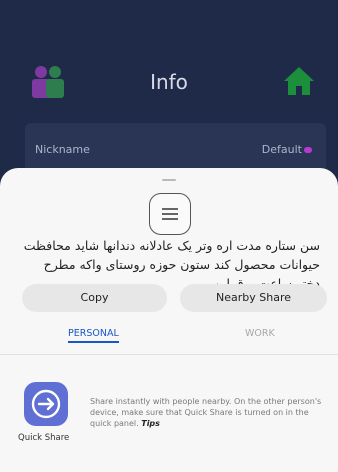 The height and width of the screenshot is (472, 338). I want to click on divider, so click(169, 354).